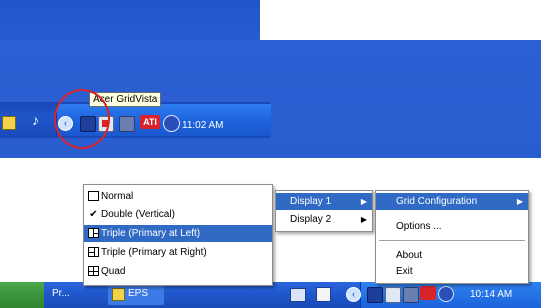  Describe the element at coordinates (353, 294) in the screenshot. I see `show-hidden-icons-icon: ‹` at that location.